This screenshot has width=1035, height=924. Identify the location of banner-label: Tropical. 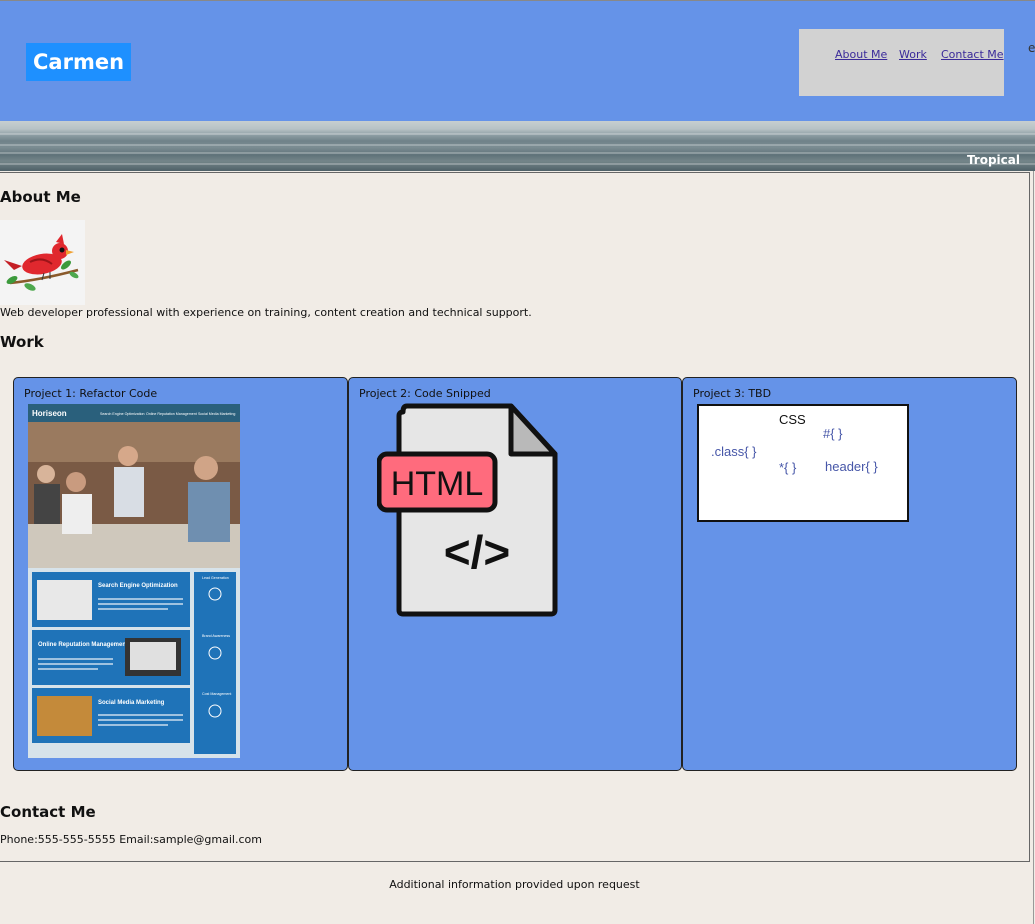
(993, 160).